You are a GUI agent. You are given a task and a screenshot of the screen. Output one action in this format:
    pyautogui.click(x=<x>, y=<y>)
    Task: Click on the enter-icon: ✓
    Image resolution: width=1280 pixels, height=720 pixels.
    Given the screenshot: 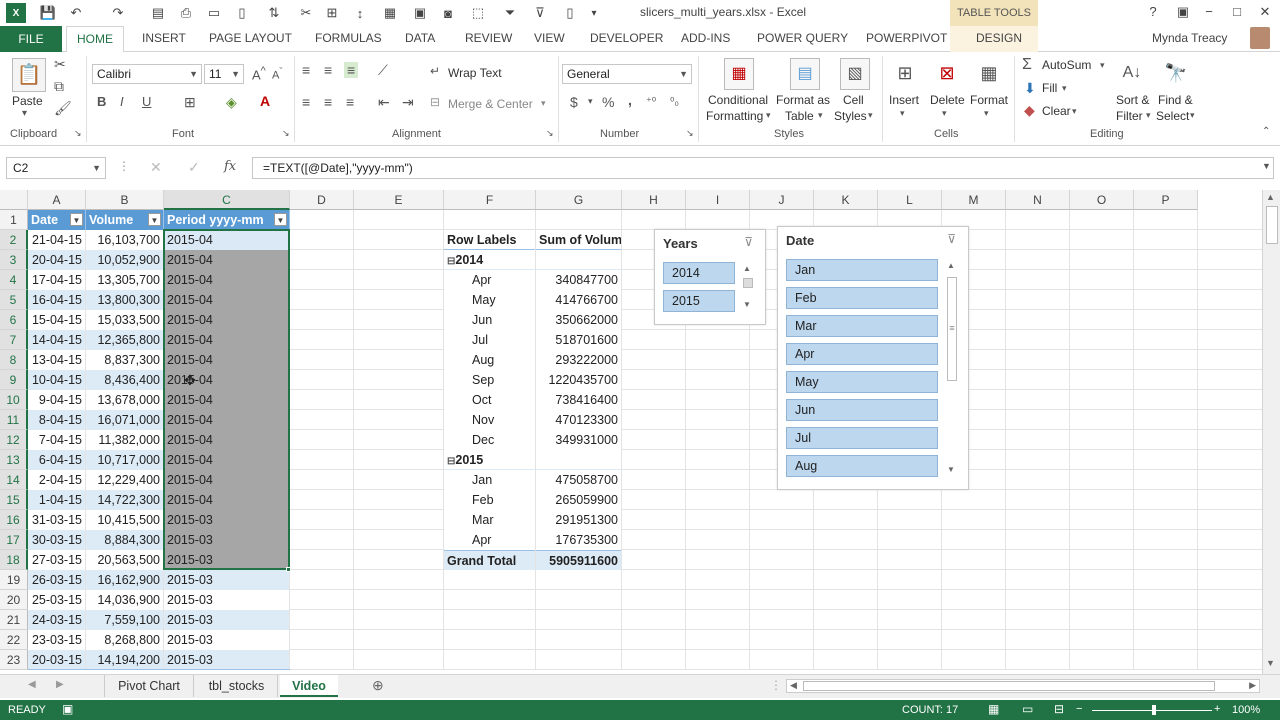 What is the action you would take?
    pyautogui.click(x=194, y=167)
    